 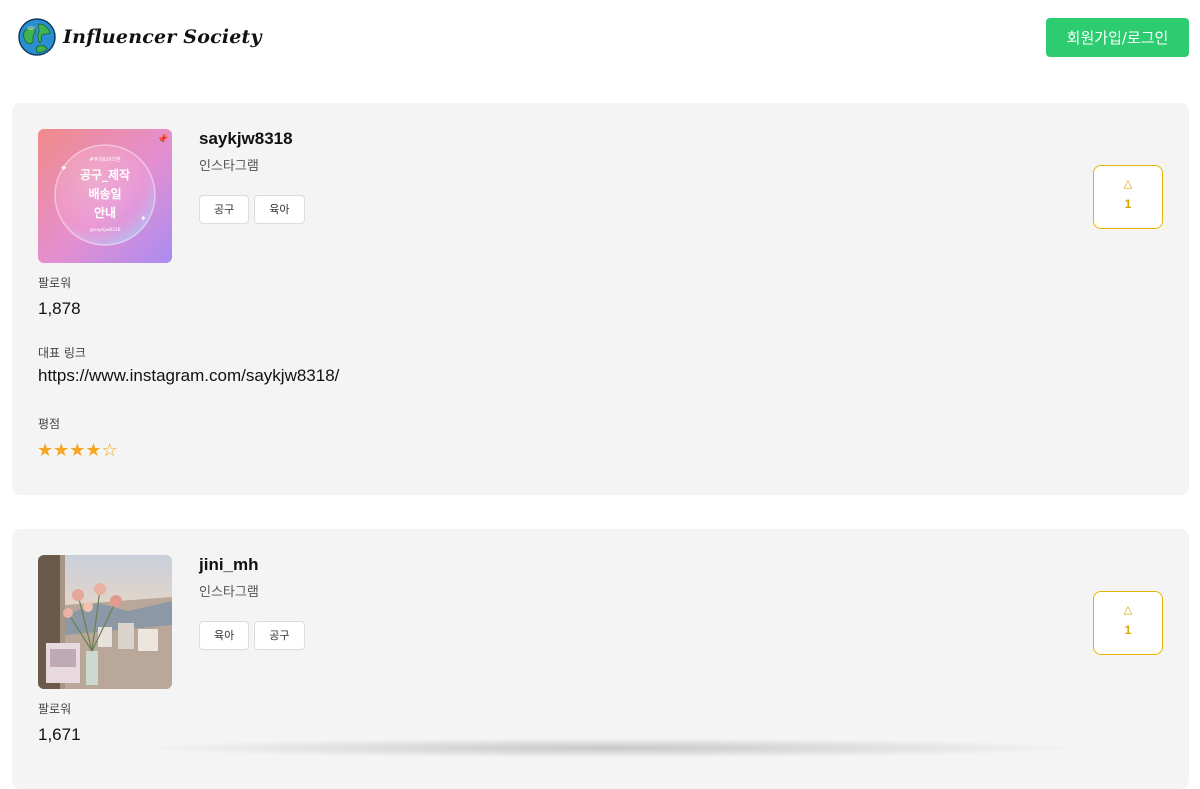 I want to click on thumb-line1: 공구_제작, so click(x=105, y=175).